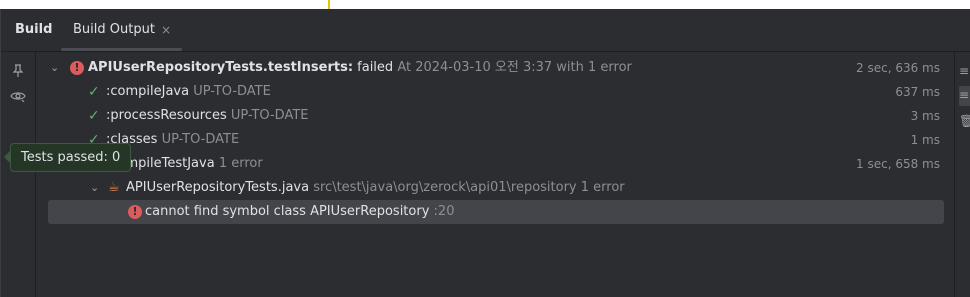 The height and width of the screenshot is (297, 970). I want to click on root-status: failed, so click(375, 67).